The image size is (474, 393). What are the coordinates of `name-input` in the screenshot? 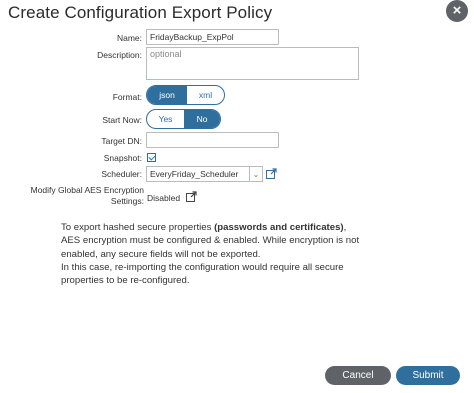 It's located at (212, 37).